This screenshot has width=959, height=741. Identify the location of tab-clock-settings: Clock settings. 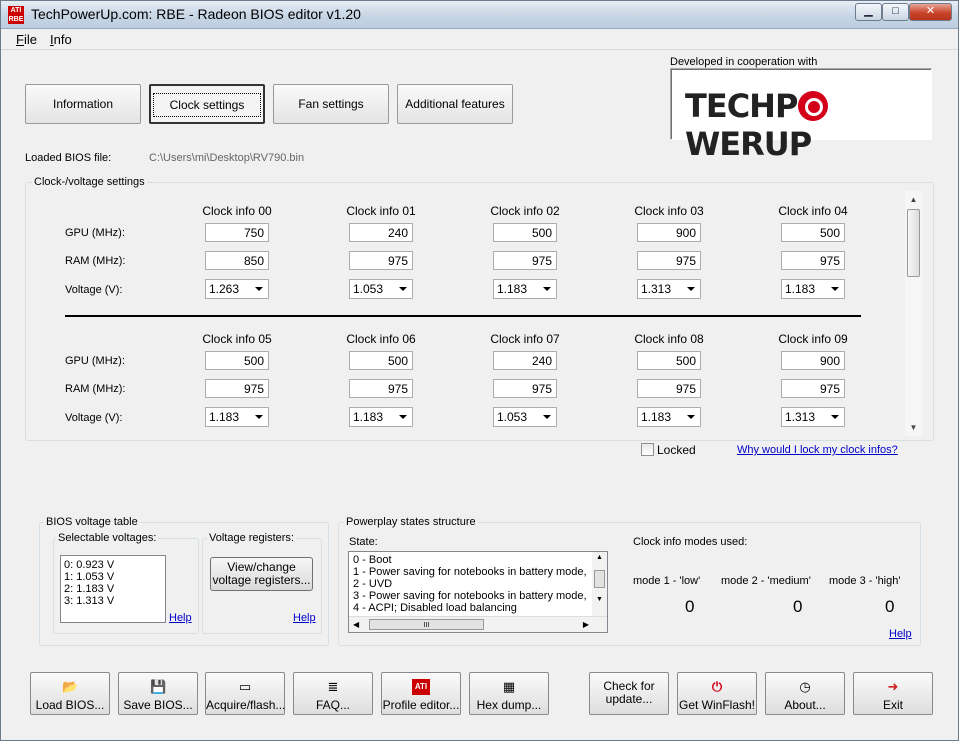
(207, 104).